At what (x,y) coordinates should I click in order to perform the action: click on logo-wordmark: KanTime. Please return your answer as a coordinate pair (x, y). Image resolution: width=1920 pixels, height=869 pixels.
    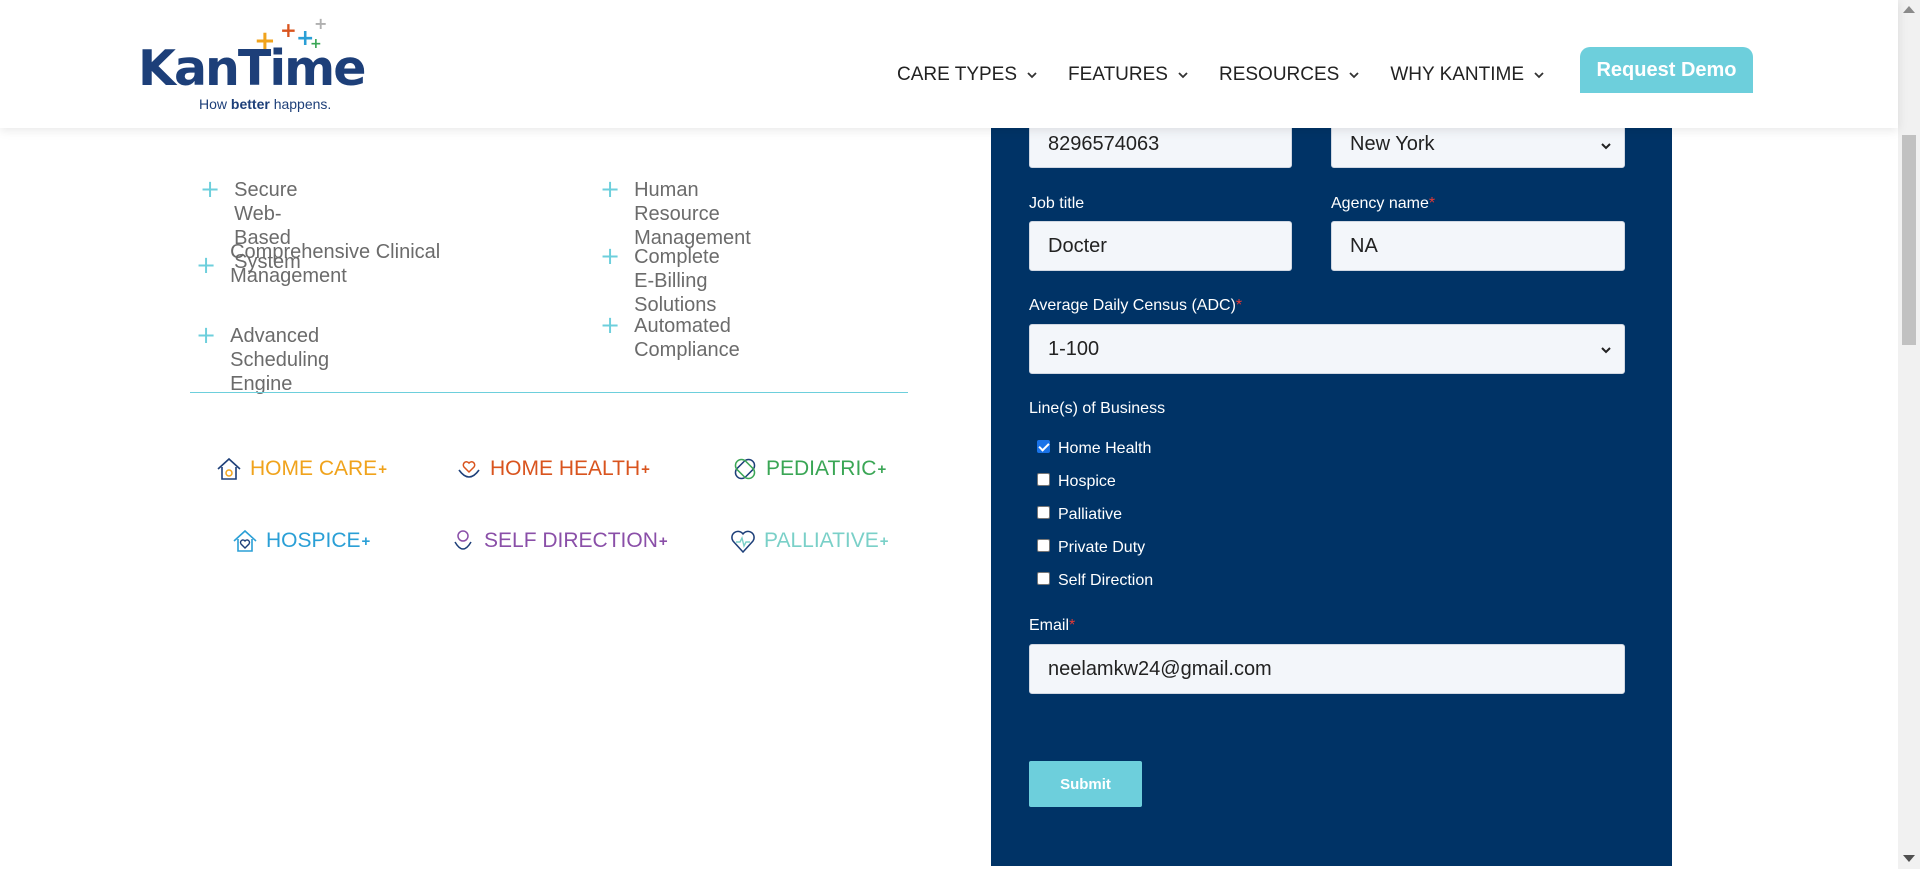
    Looking at the image, I should click on (252, 68).